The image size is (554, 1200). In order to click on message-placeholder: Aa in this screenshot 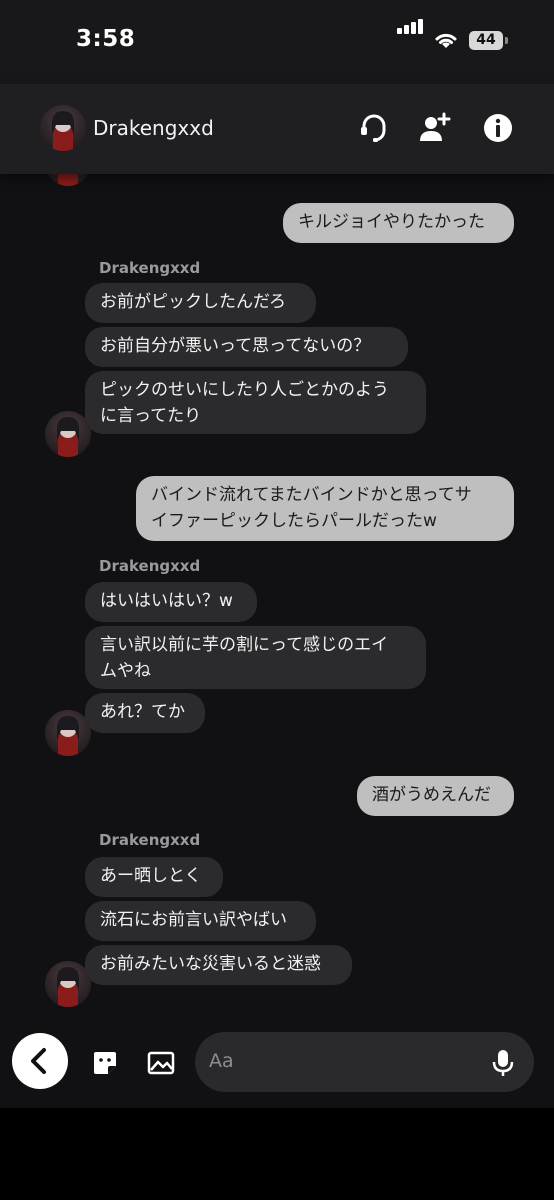, I will do `click(221, 1061)`.